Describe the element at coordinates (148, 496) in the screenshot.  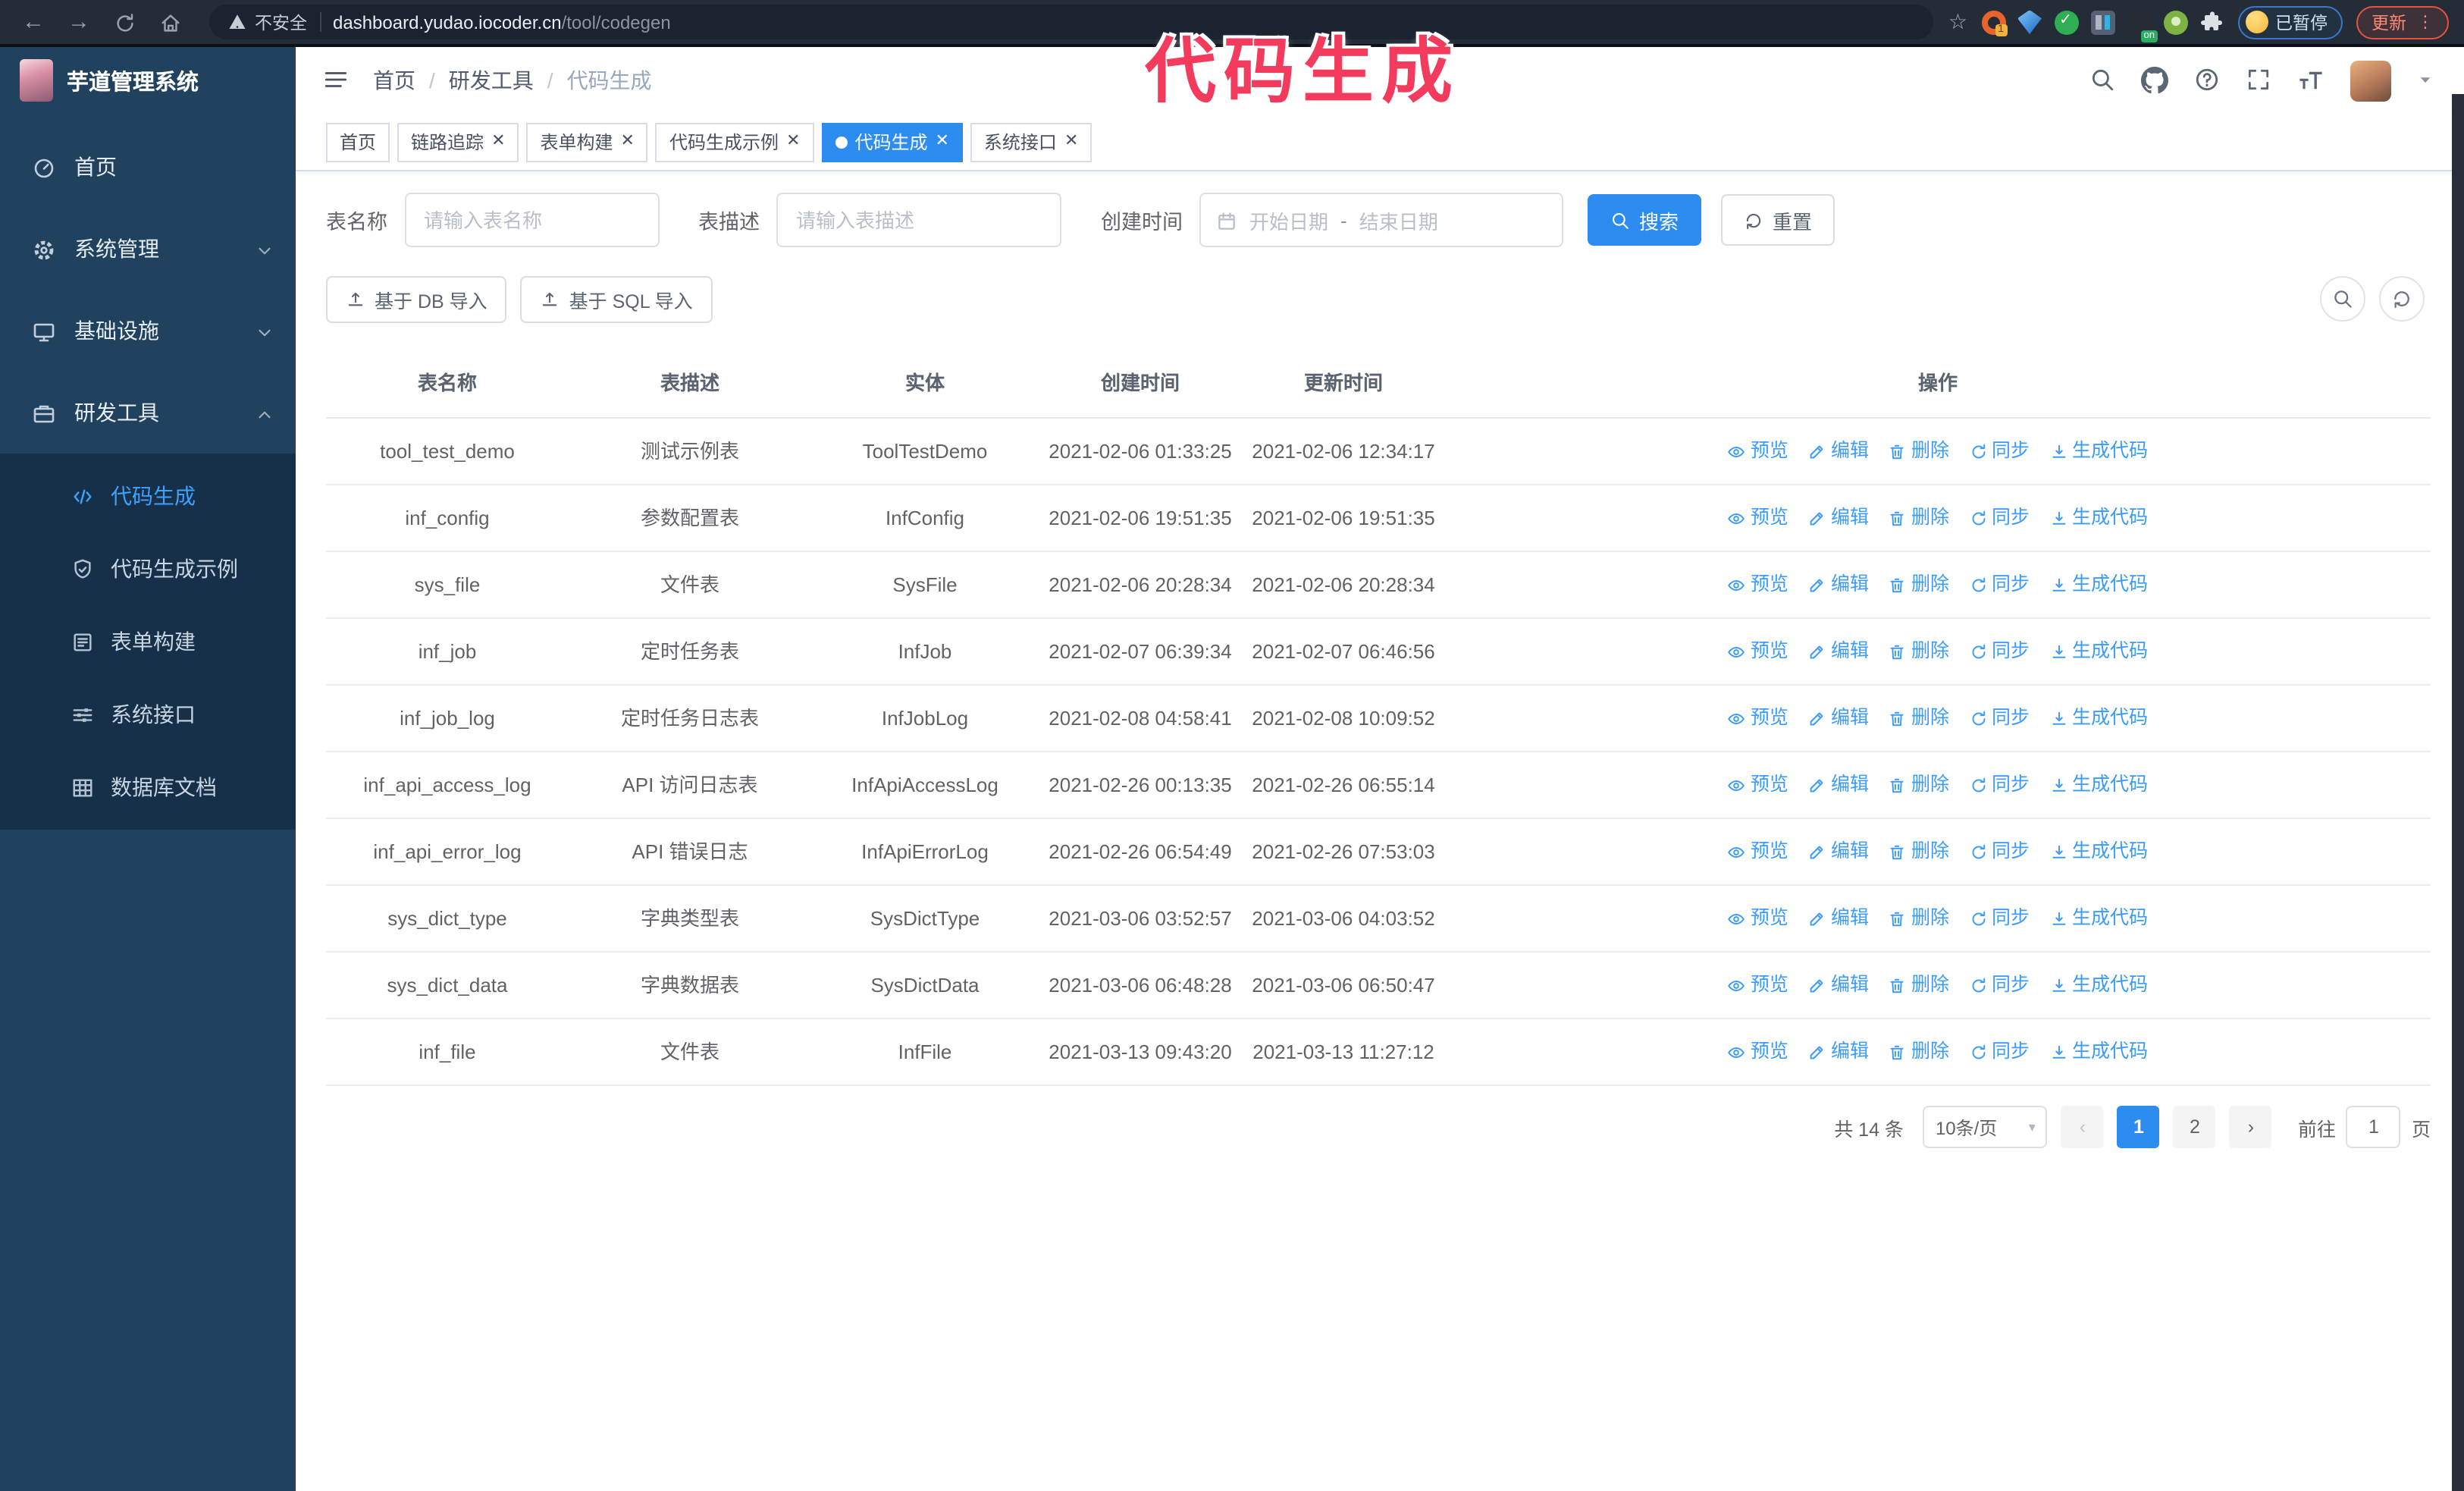
I see `sidebar-submenu-item: 代码生成` at that location.